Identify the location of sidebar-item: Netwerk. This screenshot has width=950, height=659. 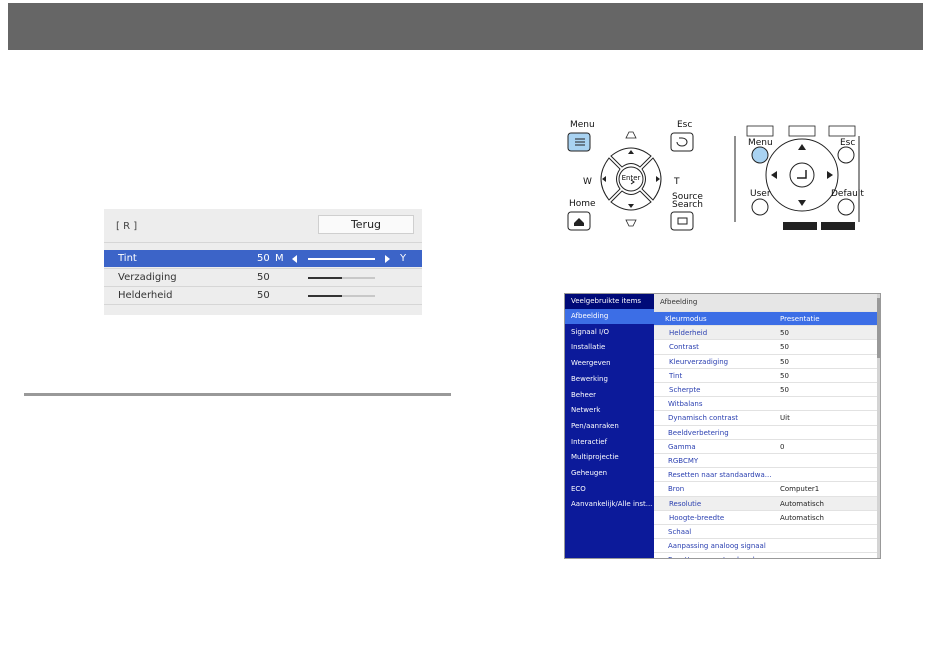
(609, 410).